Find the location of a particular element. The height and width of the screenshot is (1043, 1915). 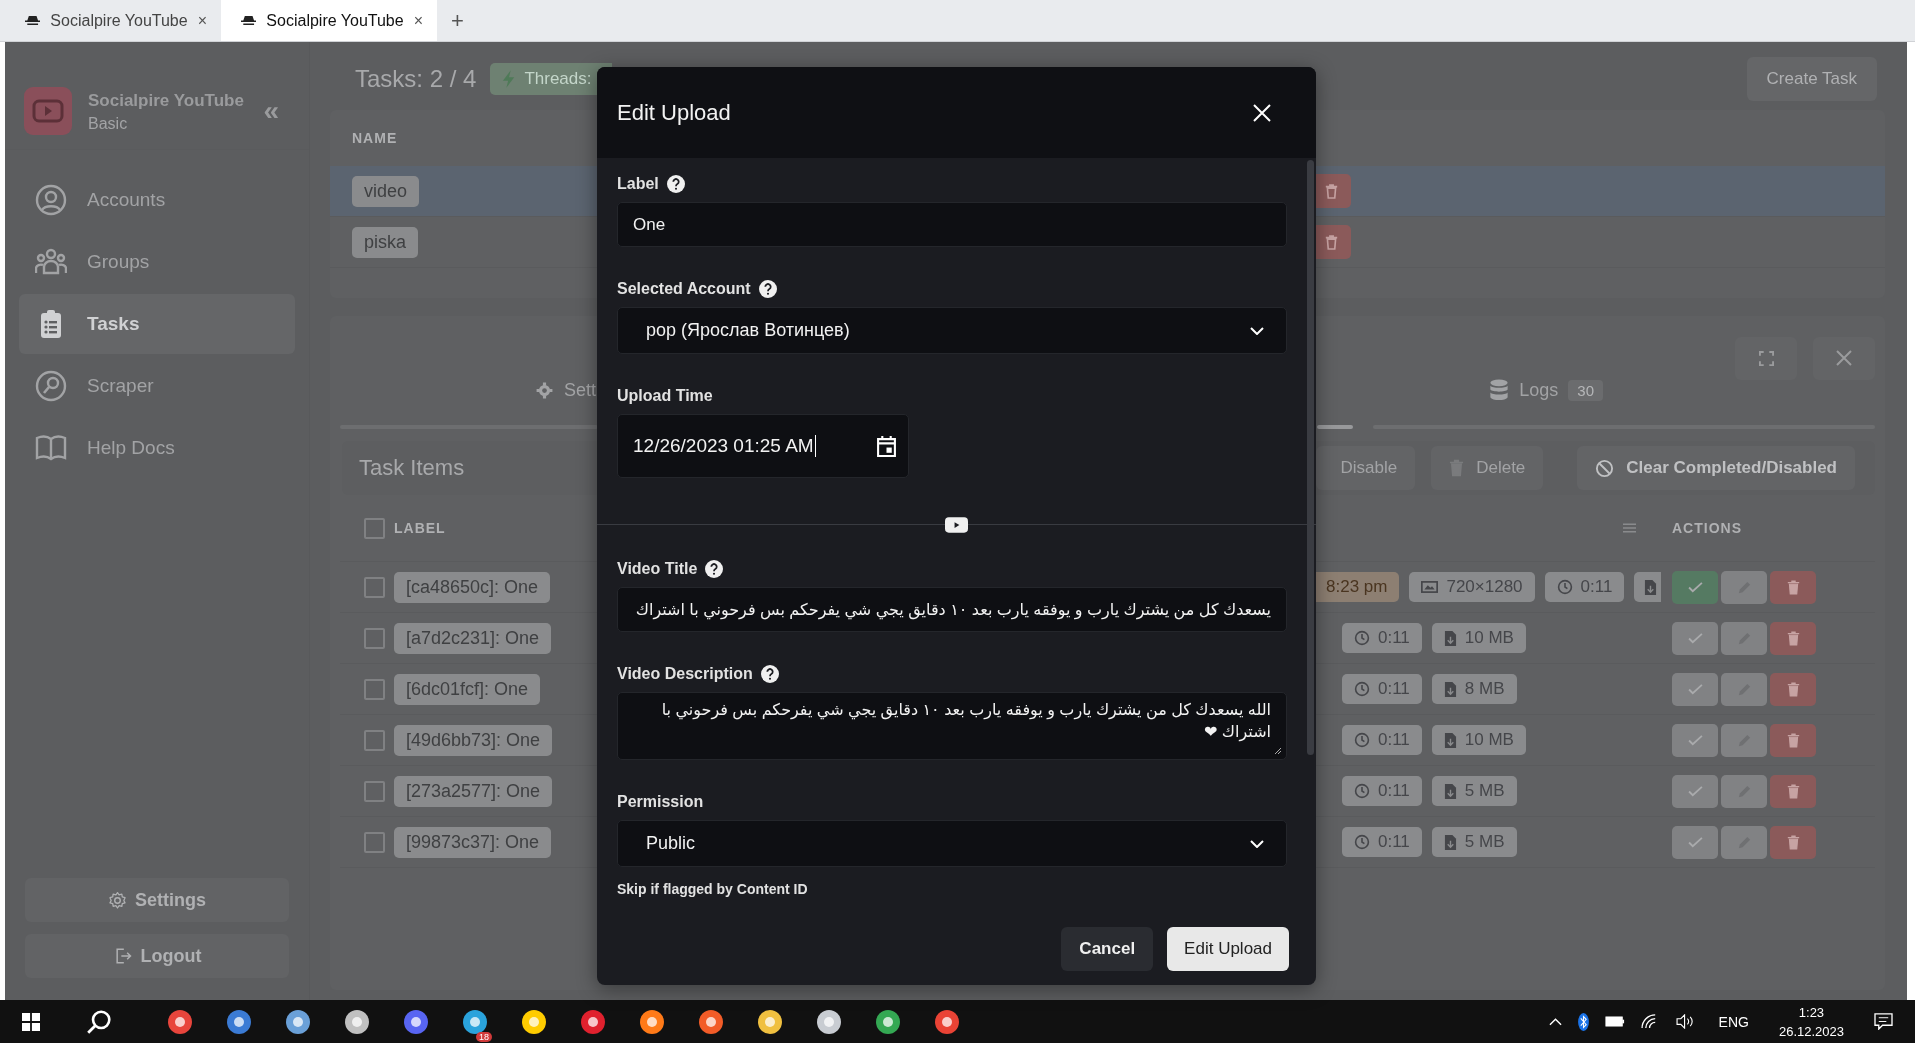

field-label: Permission is located at coordinates (660, 802).